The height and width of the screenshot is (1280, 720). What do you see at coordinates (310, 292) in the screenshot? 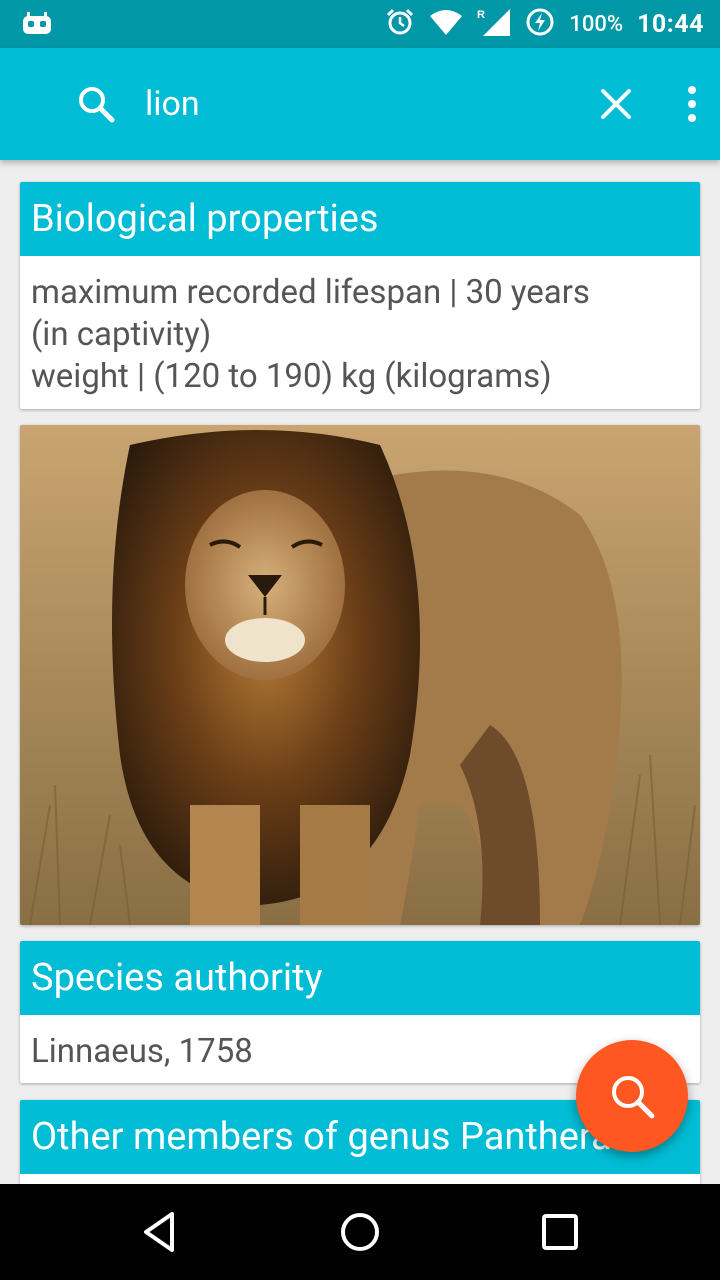
I see `lifespan-text: maximum recorded lifespan | 30 years` at bounding box center [310, 292].